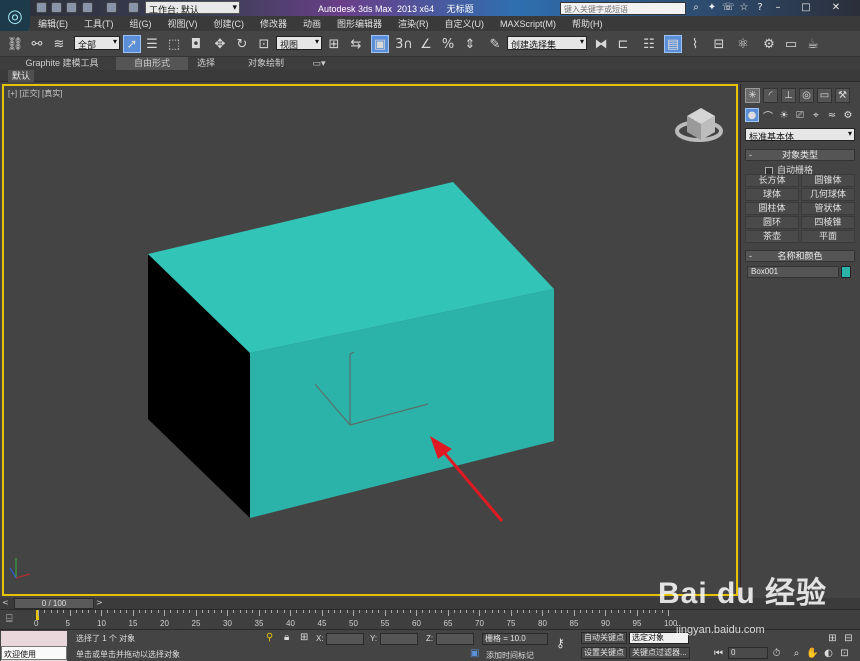  What do you see at coordinates (719, 44) in the screenshot?
I see `schematic-view-icon: ⊟` at bounding box center [719, 44].